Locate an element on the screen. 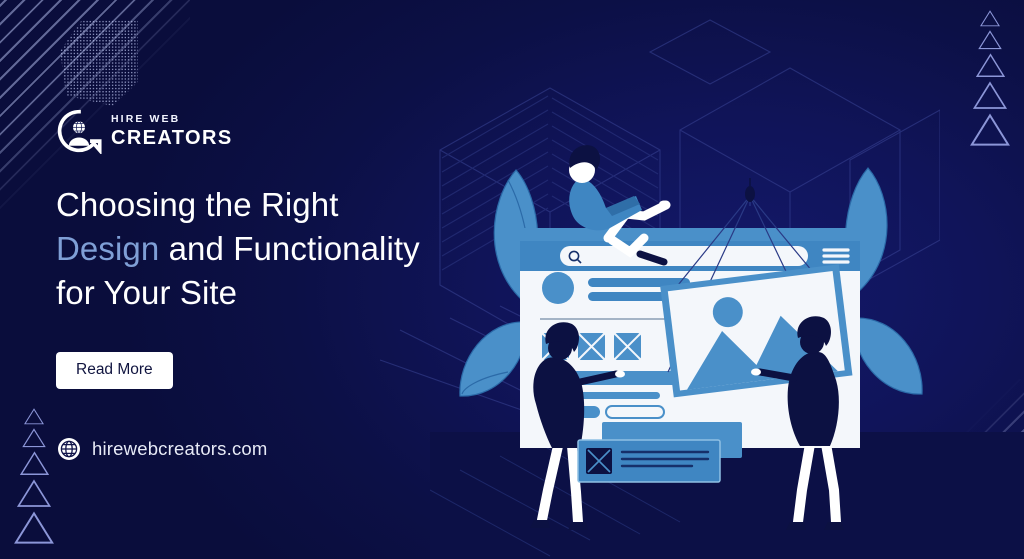 This screenshot has height=559, width=1024. headline-line-1: Choosing the Right is located at coordinates (197, 204).